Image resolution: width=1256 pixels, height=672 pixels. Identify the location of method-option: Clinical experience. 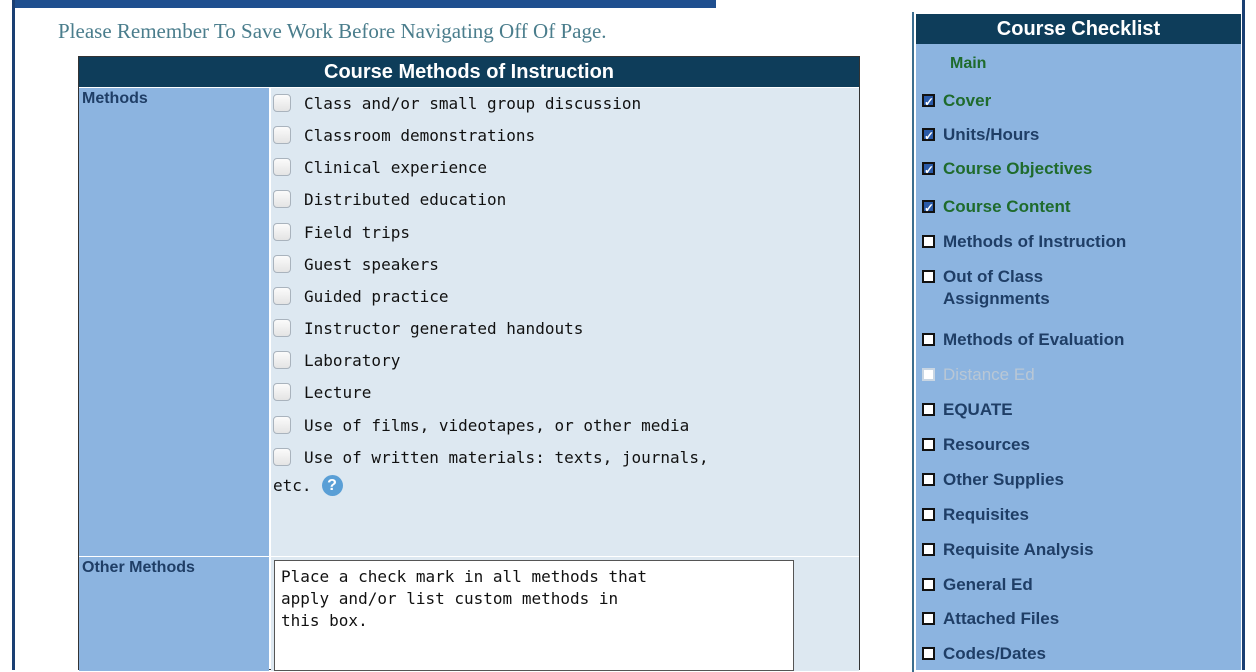
(380, 167).